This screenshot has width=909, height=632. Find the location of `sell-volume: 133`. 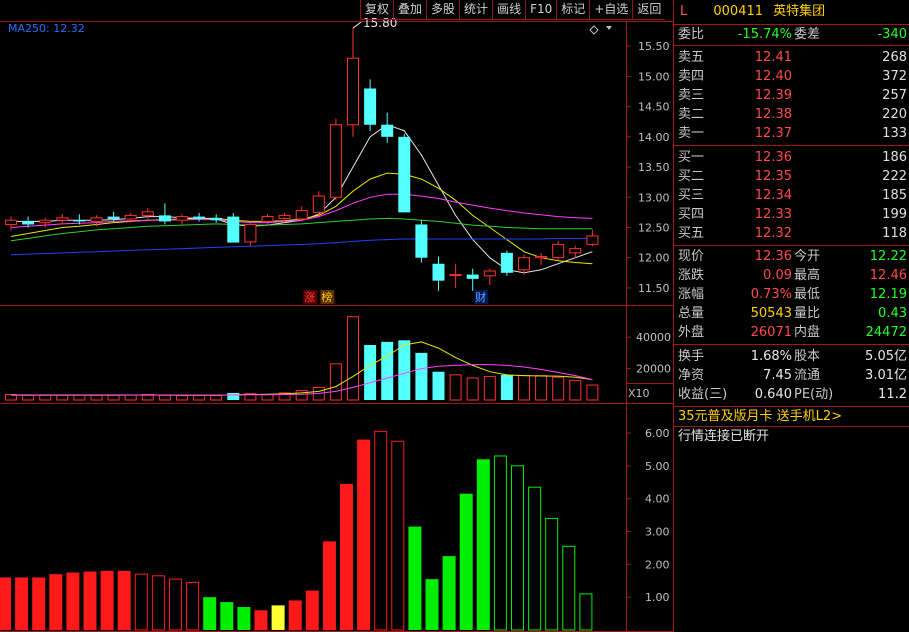

sell-volume: 133 is located at coordinates (894, 133).